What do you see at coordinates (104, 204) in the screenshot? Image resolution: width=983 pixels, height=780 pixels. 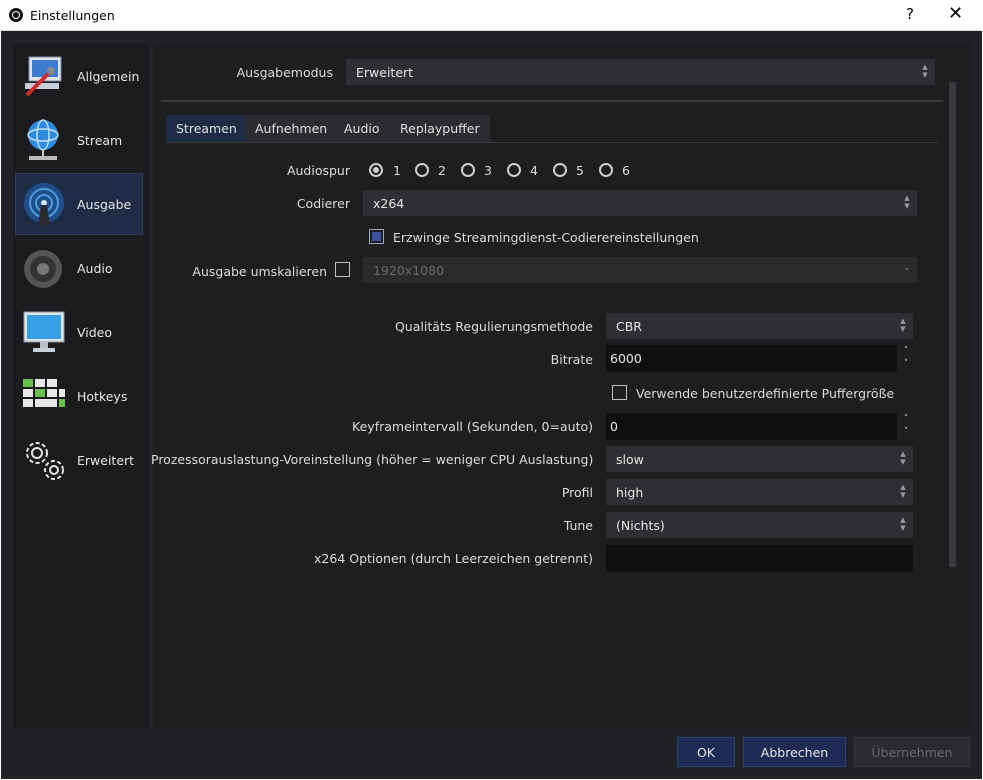 I see `sidebar-item-label: Ausgabe` at bounding box center [104, 204].